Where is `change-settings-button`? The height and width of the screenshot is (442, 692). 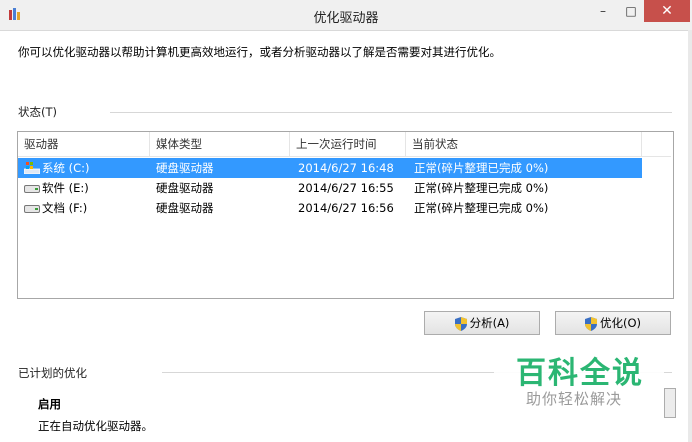 change-settings-button is located at coordinates (670, 403).